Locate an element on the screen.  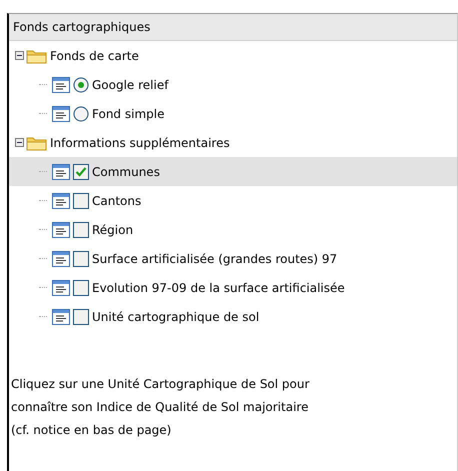
info-text: (cf. notice en bas de page) is located at coordinates (91, 430).